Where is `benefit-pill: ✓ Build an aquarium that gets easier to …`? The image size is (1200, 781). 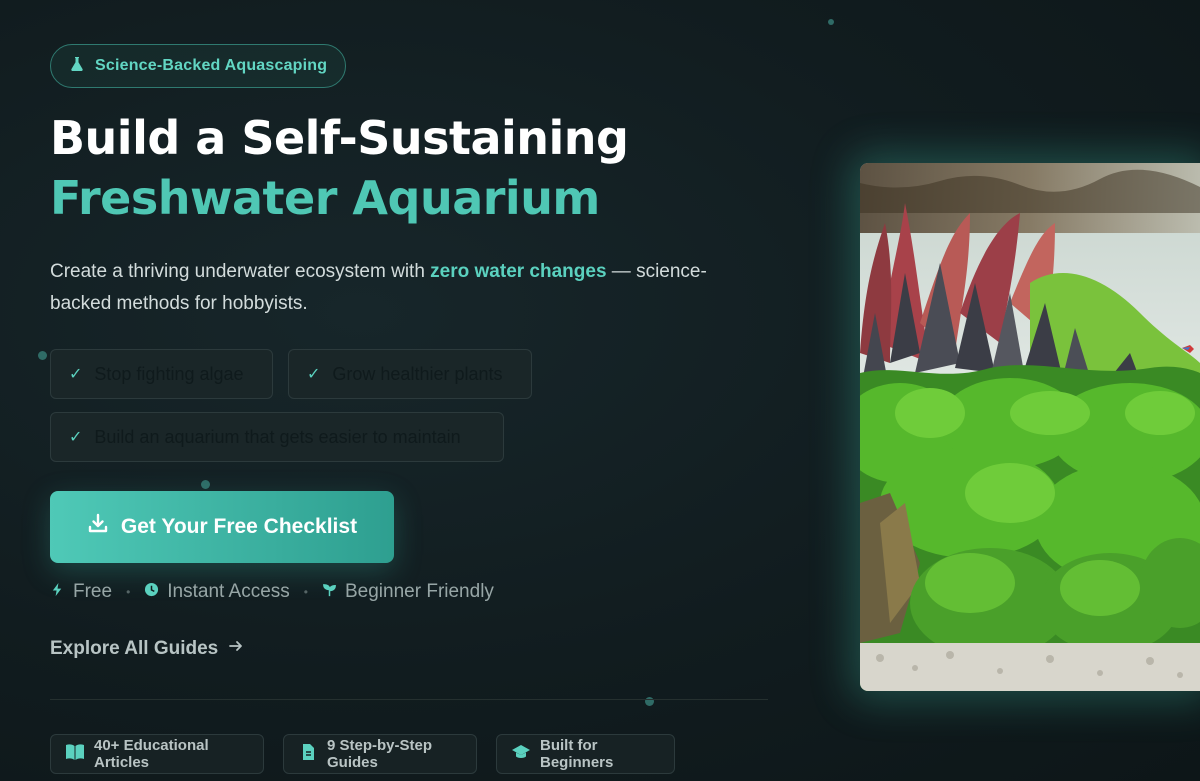
benefit-pill: ✓ Build an aquarium that gets easier to … is located at coordinates (277, 437).